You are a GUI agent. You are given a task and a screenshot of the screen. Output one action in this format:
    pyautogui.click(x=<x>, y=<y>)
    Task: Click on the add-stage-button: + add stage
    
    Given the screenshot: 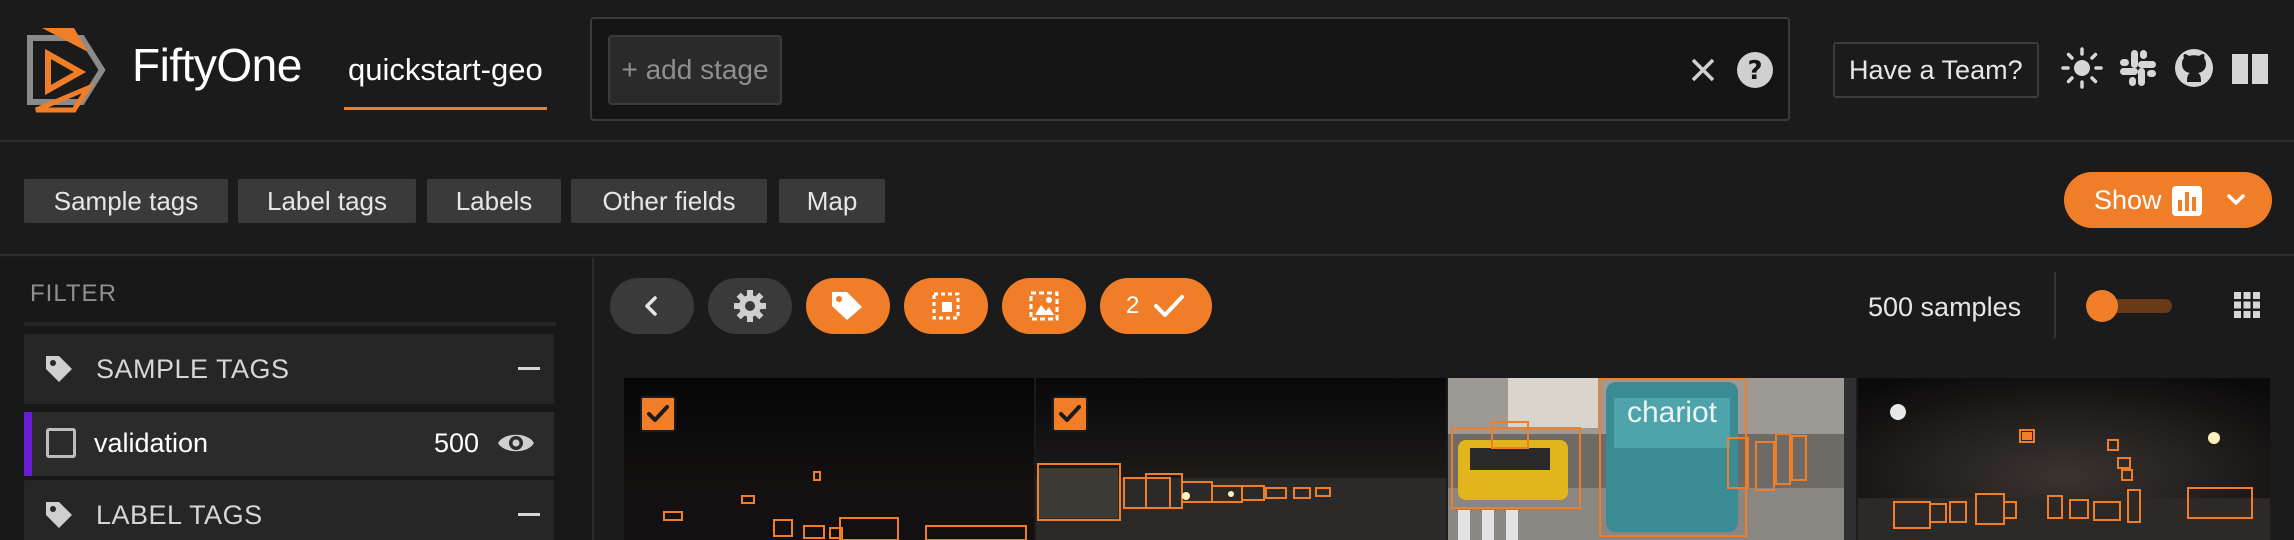 What is the action you would take?
    pyautogui.click(x=695, y=70)
    